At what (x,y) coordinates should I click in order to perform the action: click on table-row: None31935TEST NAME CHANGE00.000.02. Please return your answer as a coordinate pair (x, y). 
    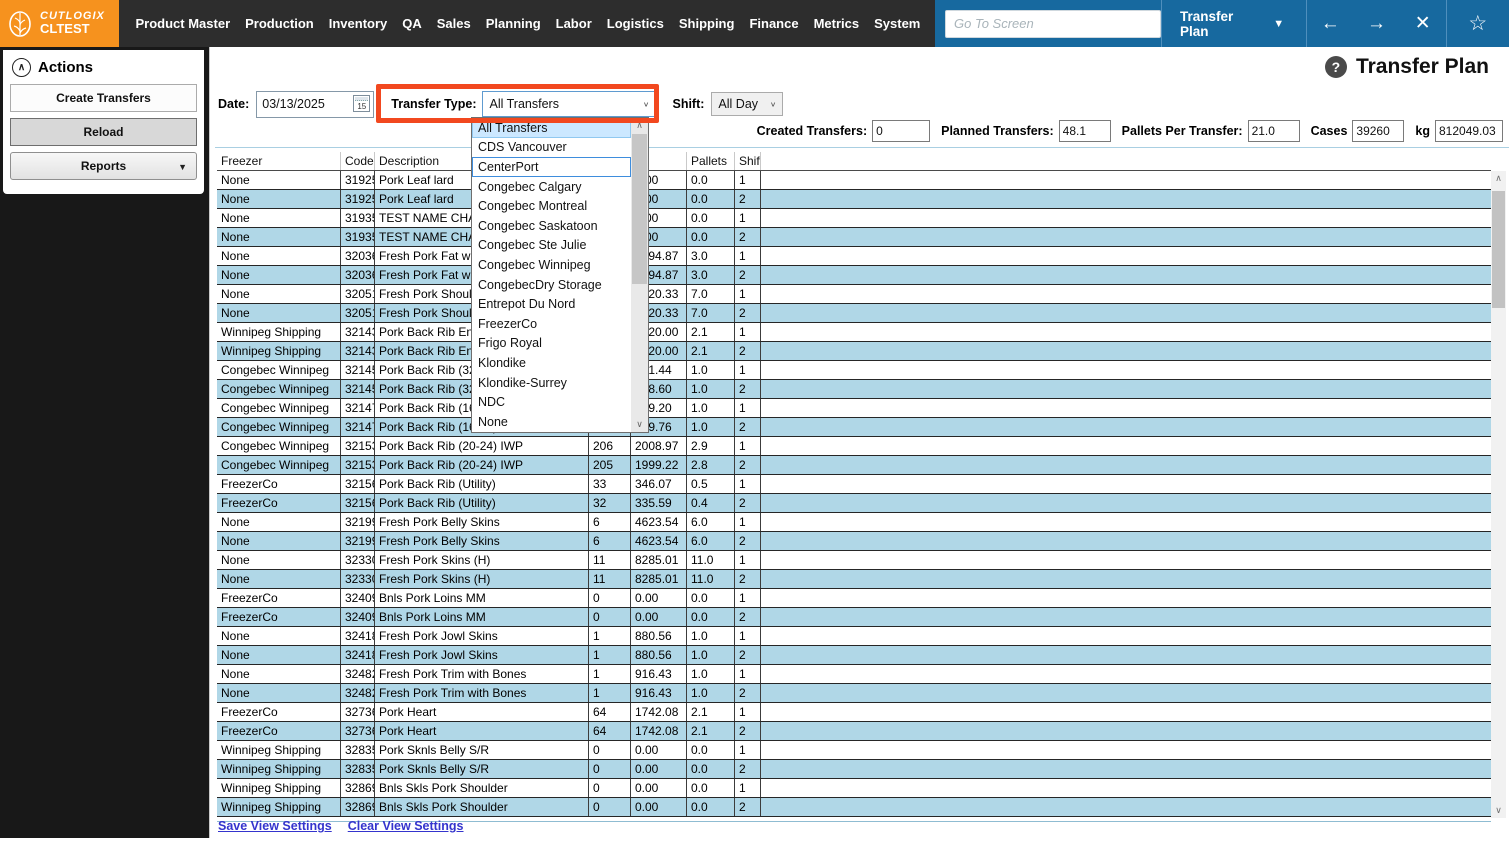
    Looking at the image, I should click on (854, 237).